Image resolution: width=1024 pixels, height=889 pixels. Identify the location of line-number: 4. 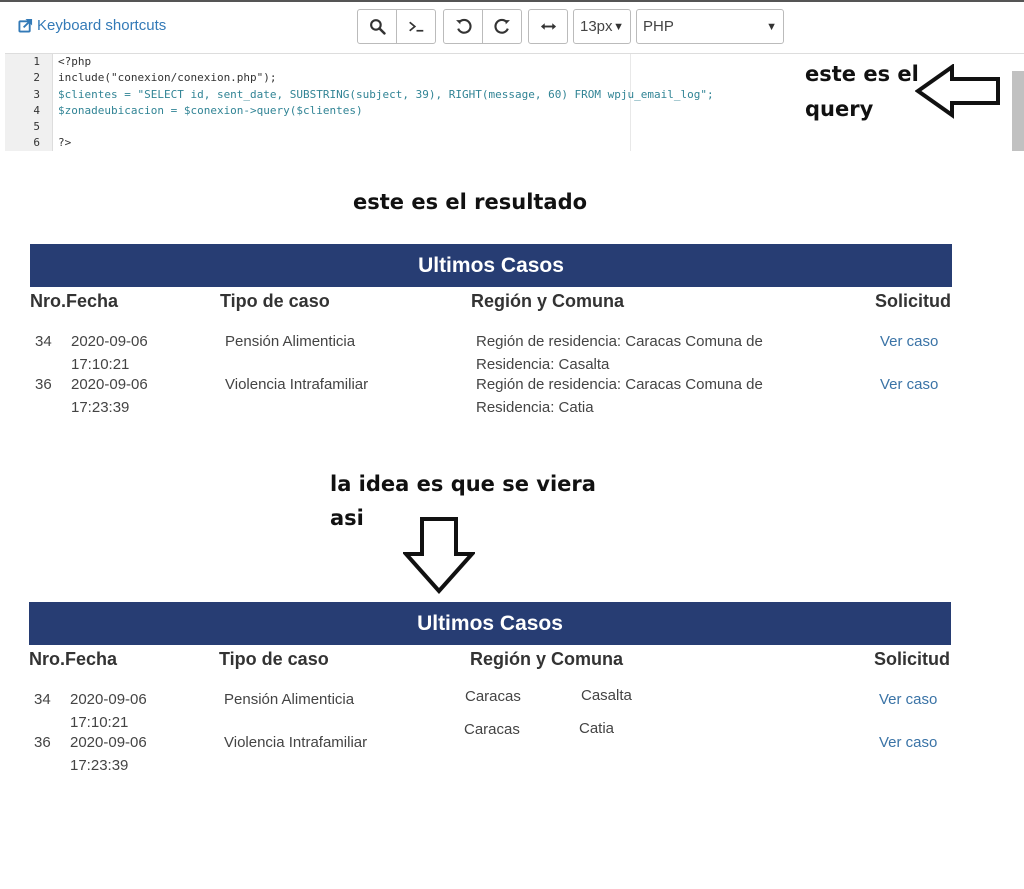
(36, 110).